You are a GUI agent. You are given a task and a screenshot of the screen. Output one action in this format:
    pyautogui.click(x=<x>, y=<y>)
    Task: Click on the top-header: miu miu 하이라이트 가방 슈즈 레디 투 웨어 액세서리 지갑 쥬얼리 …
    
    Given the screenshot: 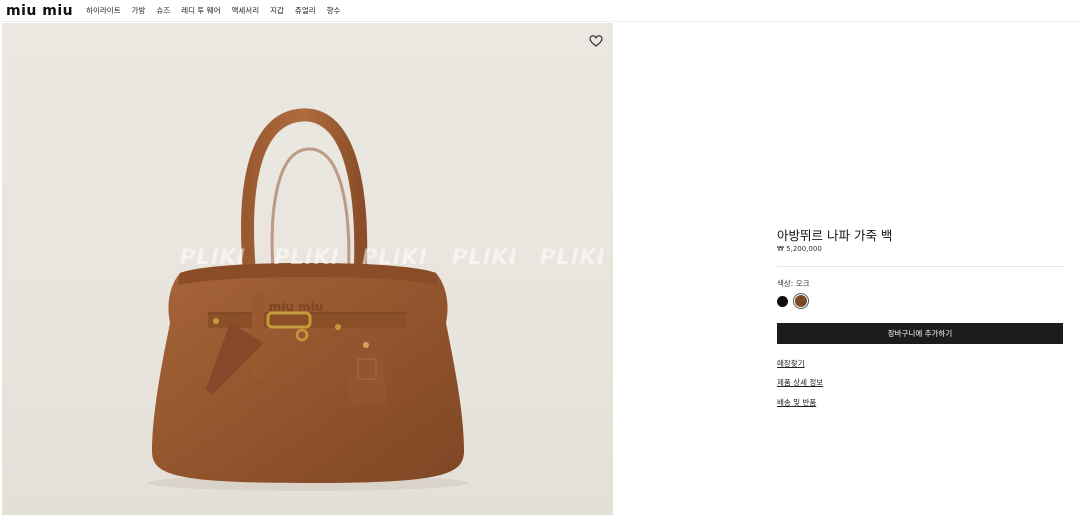 What is the action you would take?
    pyautogui.click(x=540, y=11)
    